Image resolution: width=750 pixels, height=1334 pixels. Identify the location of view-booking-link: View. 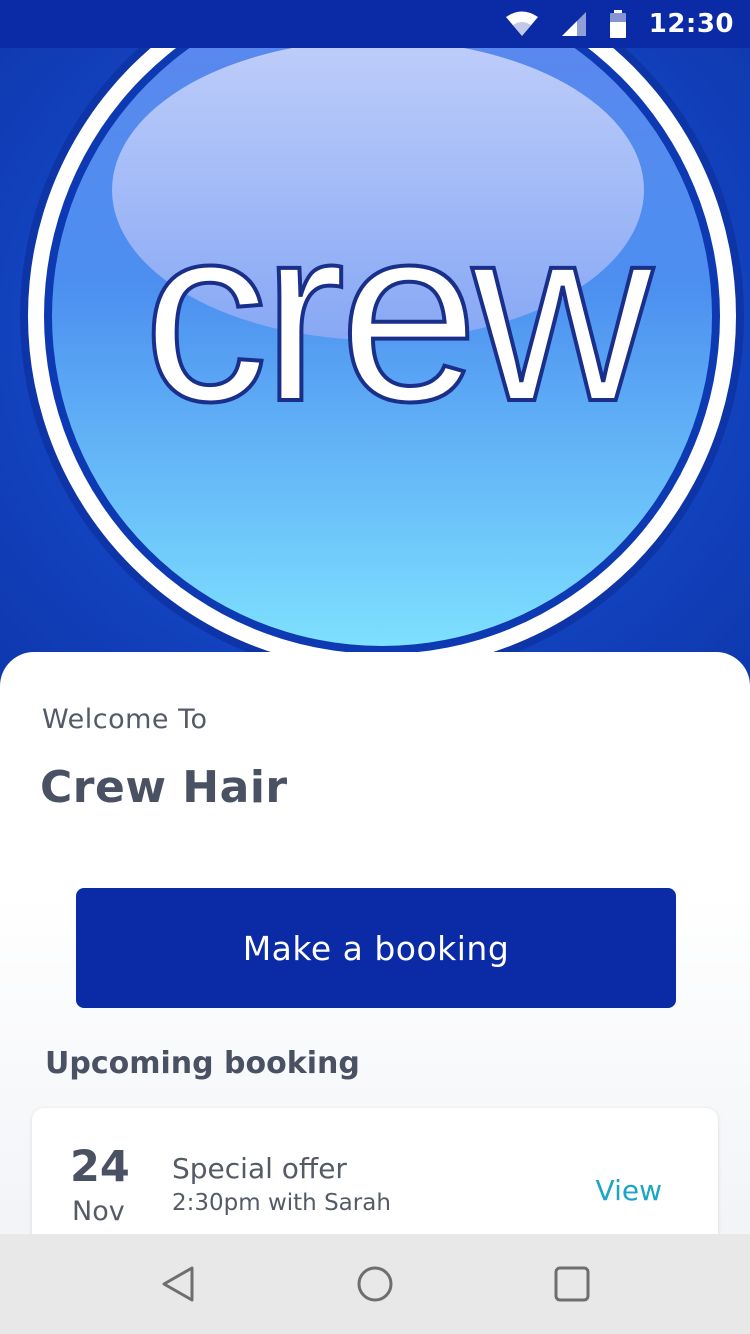
(629, 1190).